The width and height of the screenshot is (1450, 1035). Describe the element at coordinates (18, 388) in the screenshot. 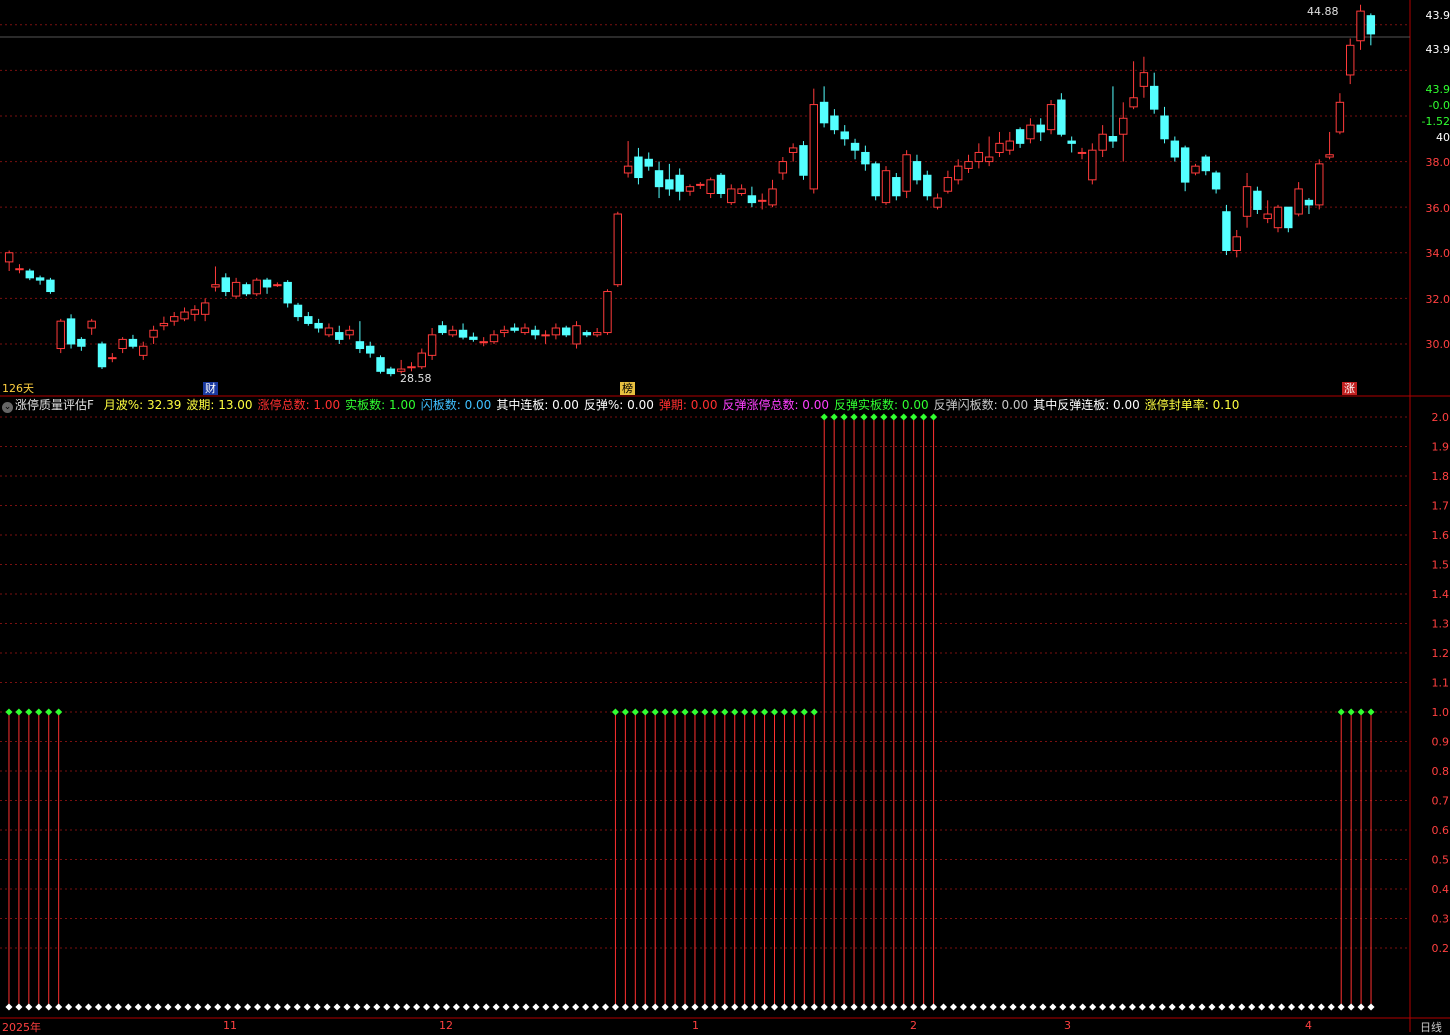

I see `period-label: 126天` at that location.